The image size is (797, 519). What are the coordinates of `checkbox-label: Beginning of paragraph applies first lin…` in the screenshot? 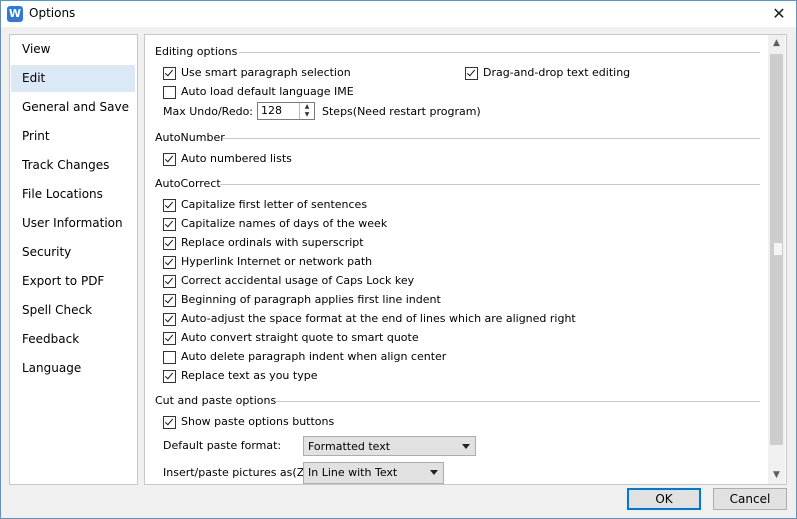 It's located at (311, 299).